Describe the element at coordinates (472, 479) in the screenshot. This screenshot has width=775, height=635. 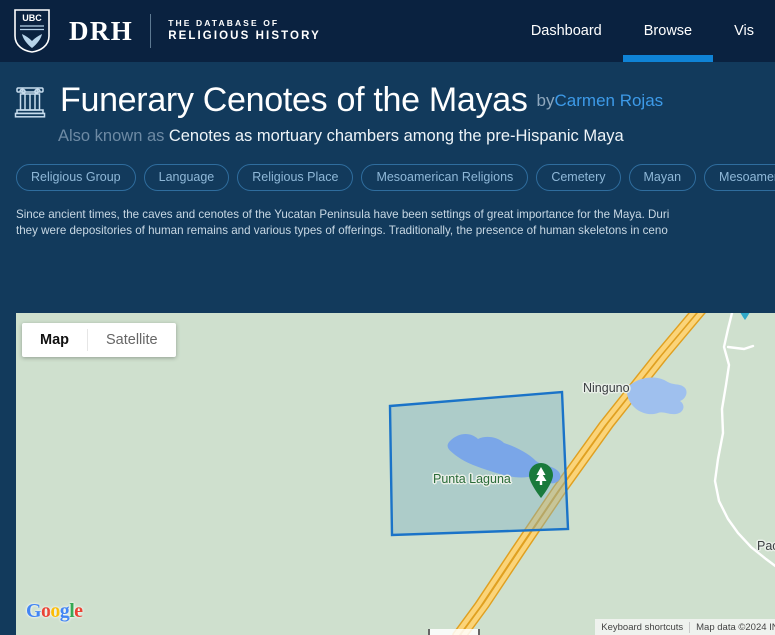
I see `map-label-punta-laguna: Punta Laguna` at that location.